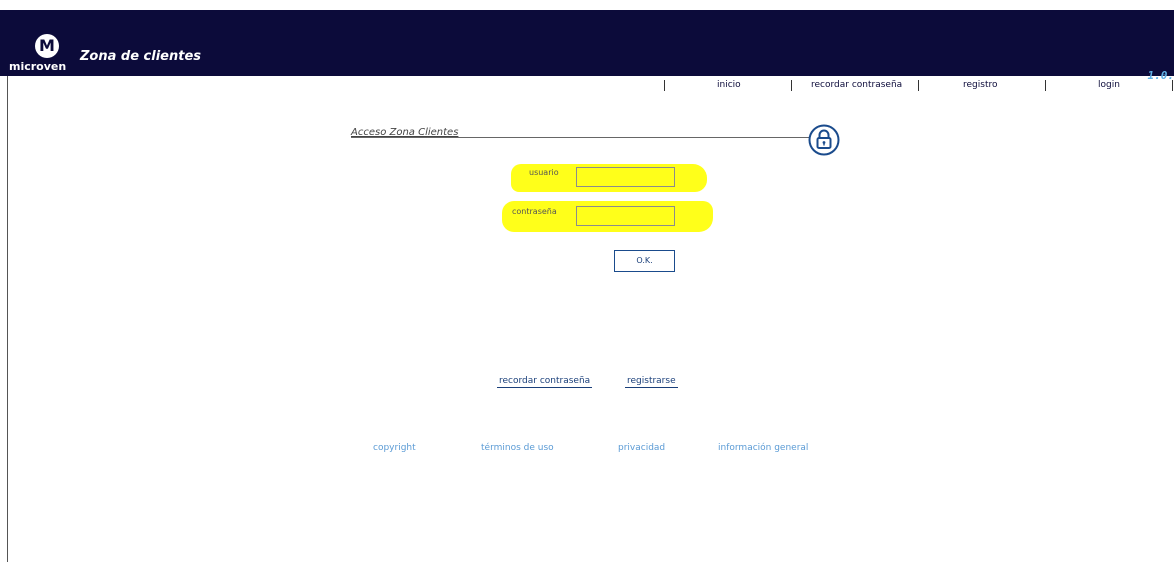 Image resolution: width=1174 pixels, height=562 pixels. I want to click on microven-logo: M microven, so click(37, 54).